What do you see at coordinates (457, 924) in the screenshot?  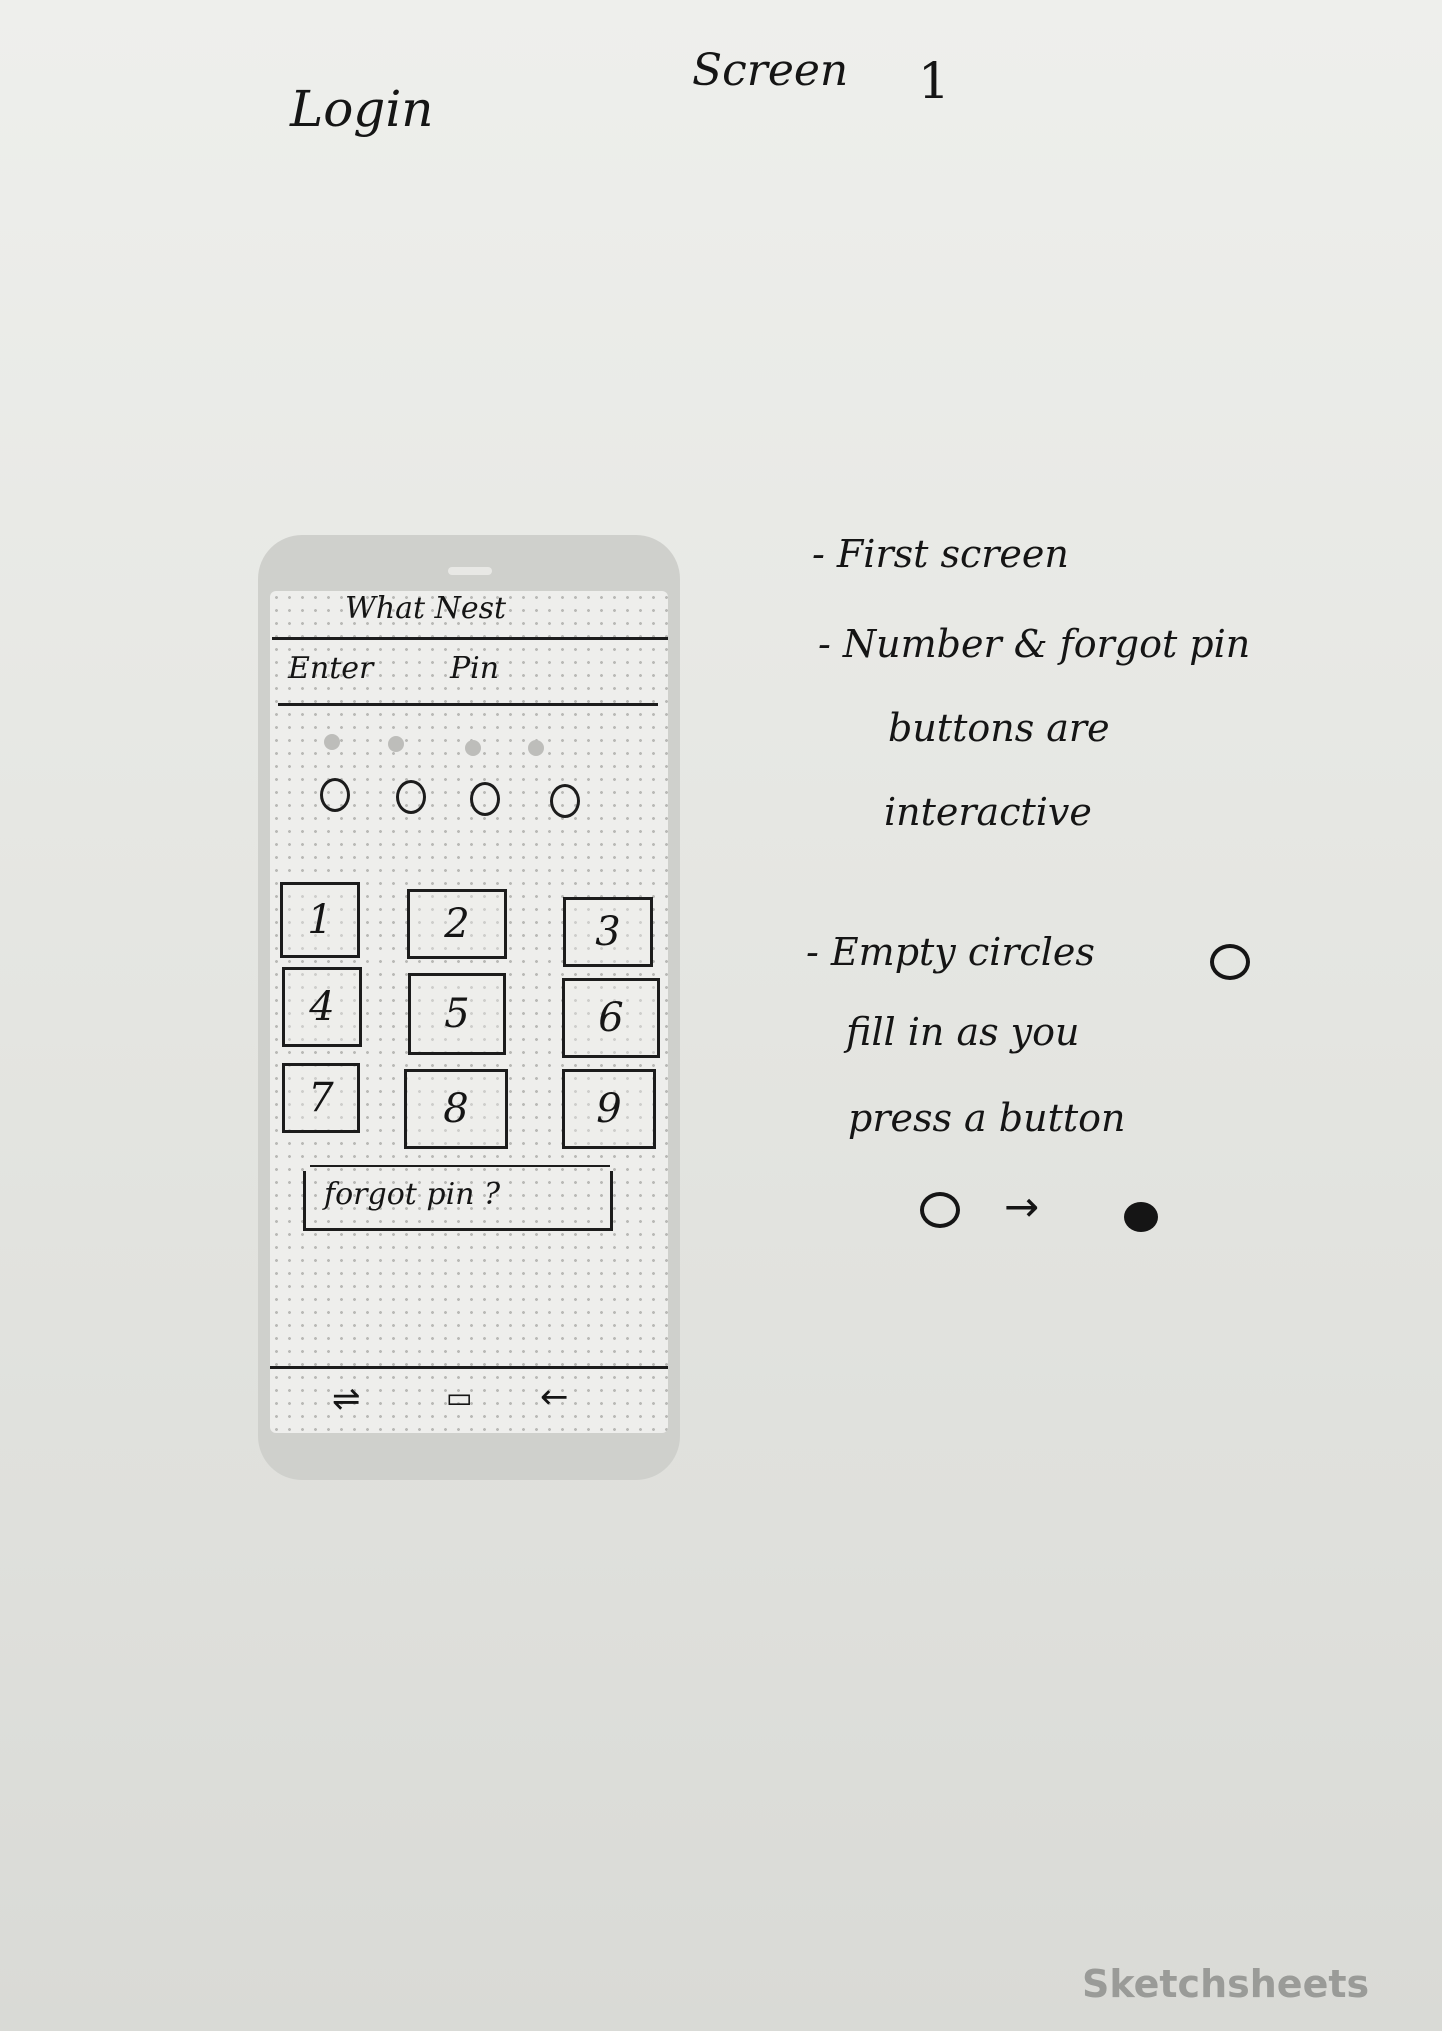 I see `key-2: 2` at bounding box center [457, 924].